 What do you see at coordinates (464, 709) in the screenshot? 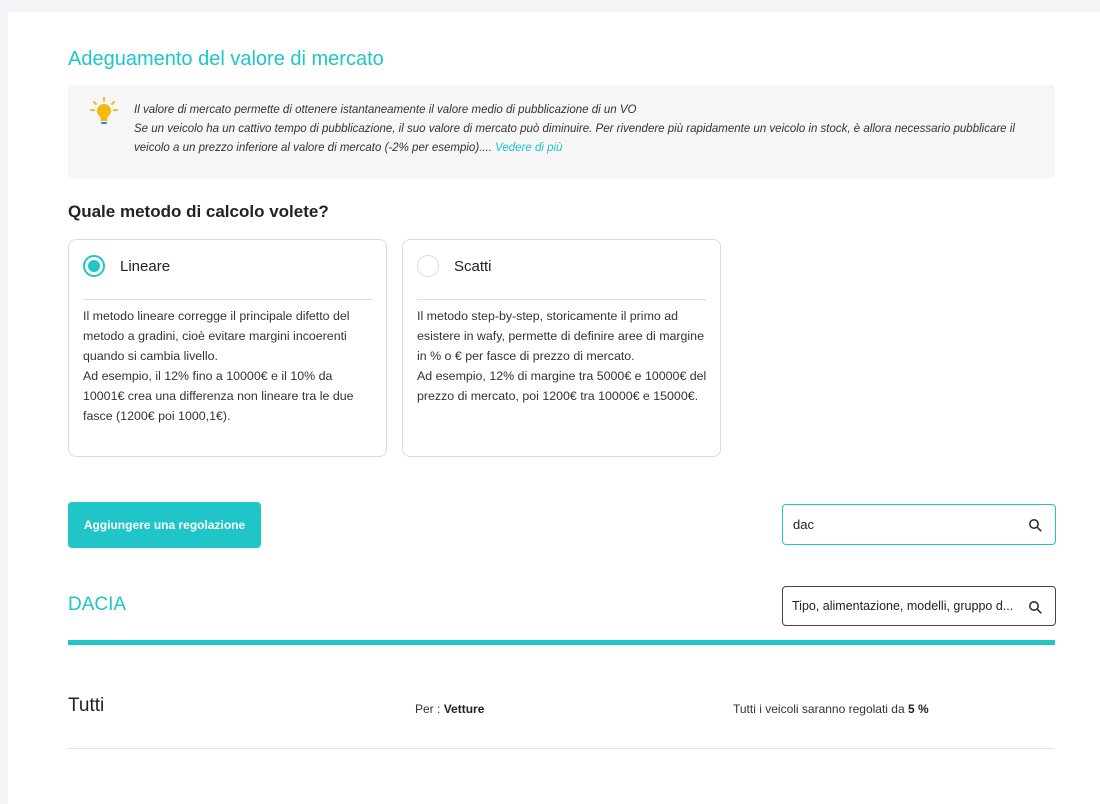
I see `row-per-value: Vetture` at bounding box center [464, 709].